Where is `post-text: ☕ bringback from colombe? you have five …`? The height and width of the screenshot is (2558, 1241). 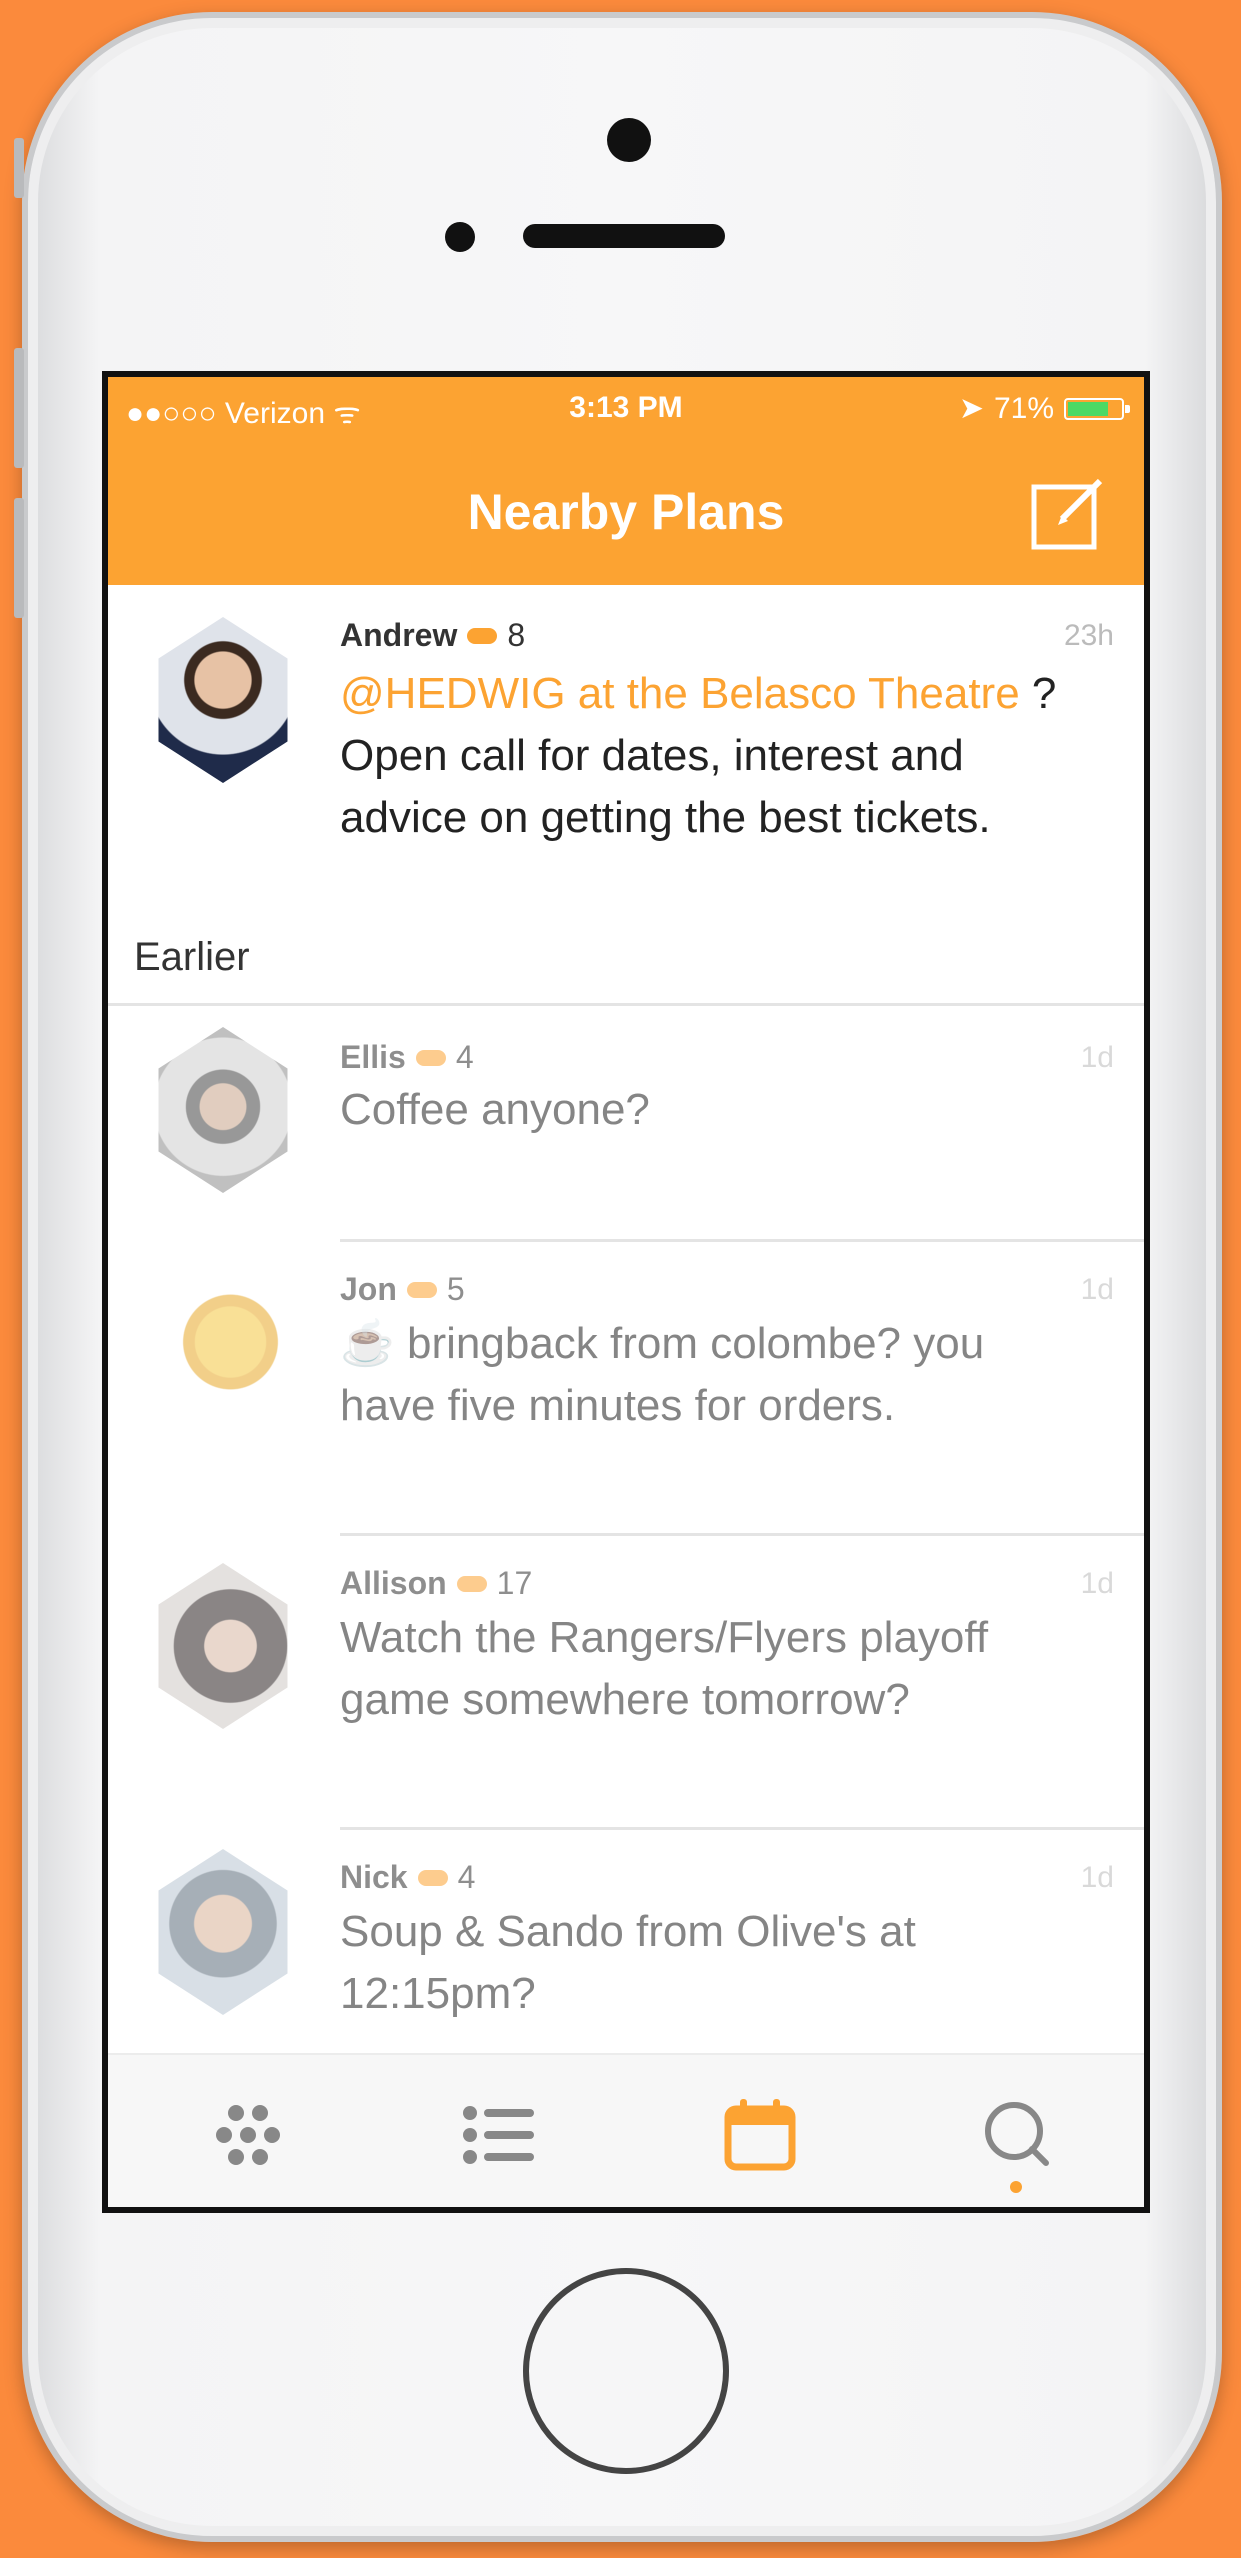
post-text: ☕ bringback from colombe? you have five … is located at coordinates (662, 1374).